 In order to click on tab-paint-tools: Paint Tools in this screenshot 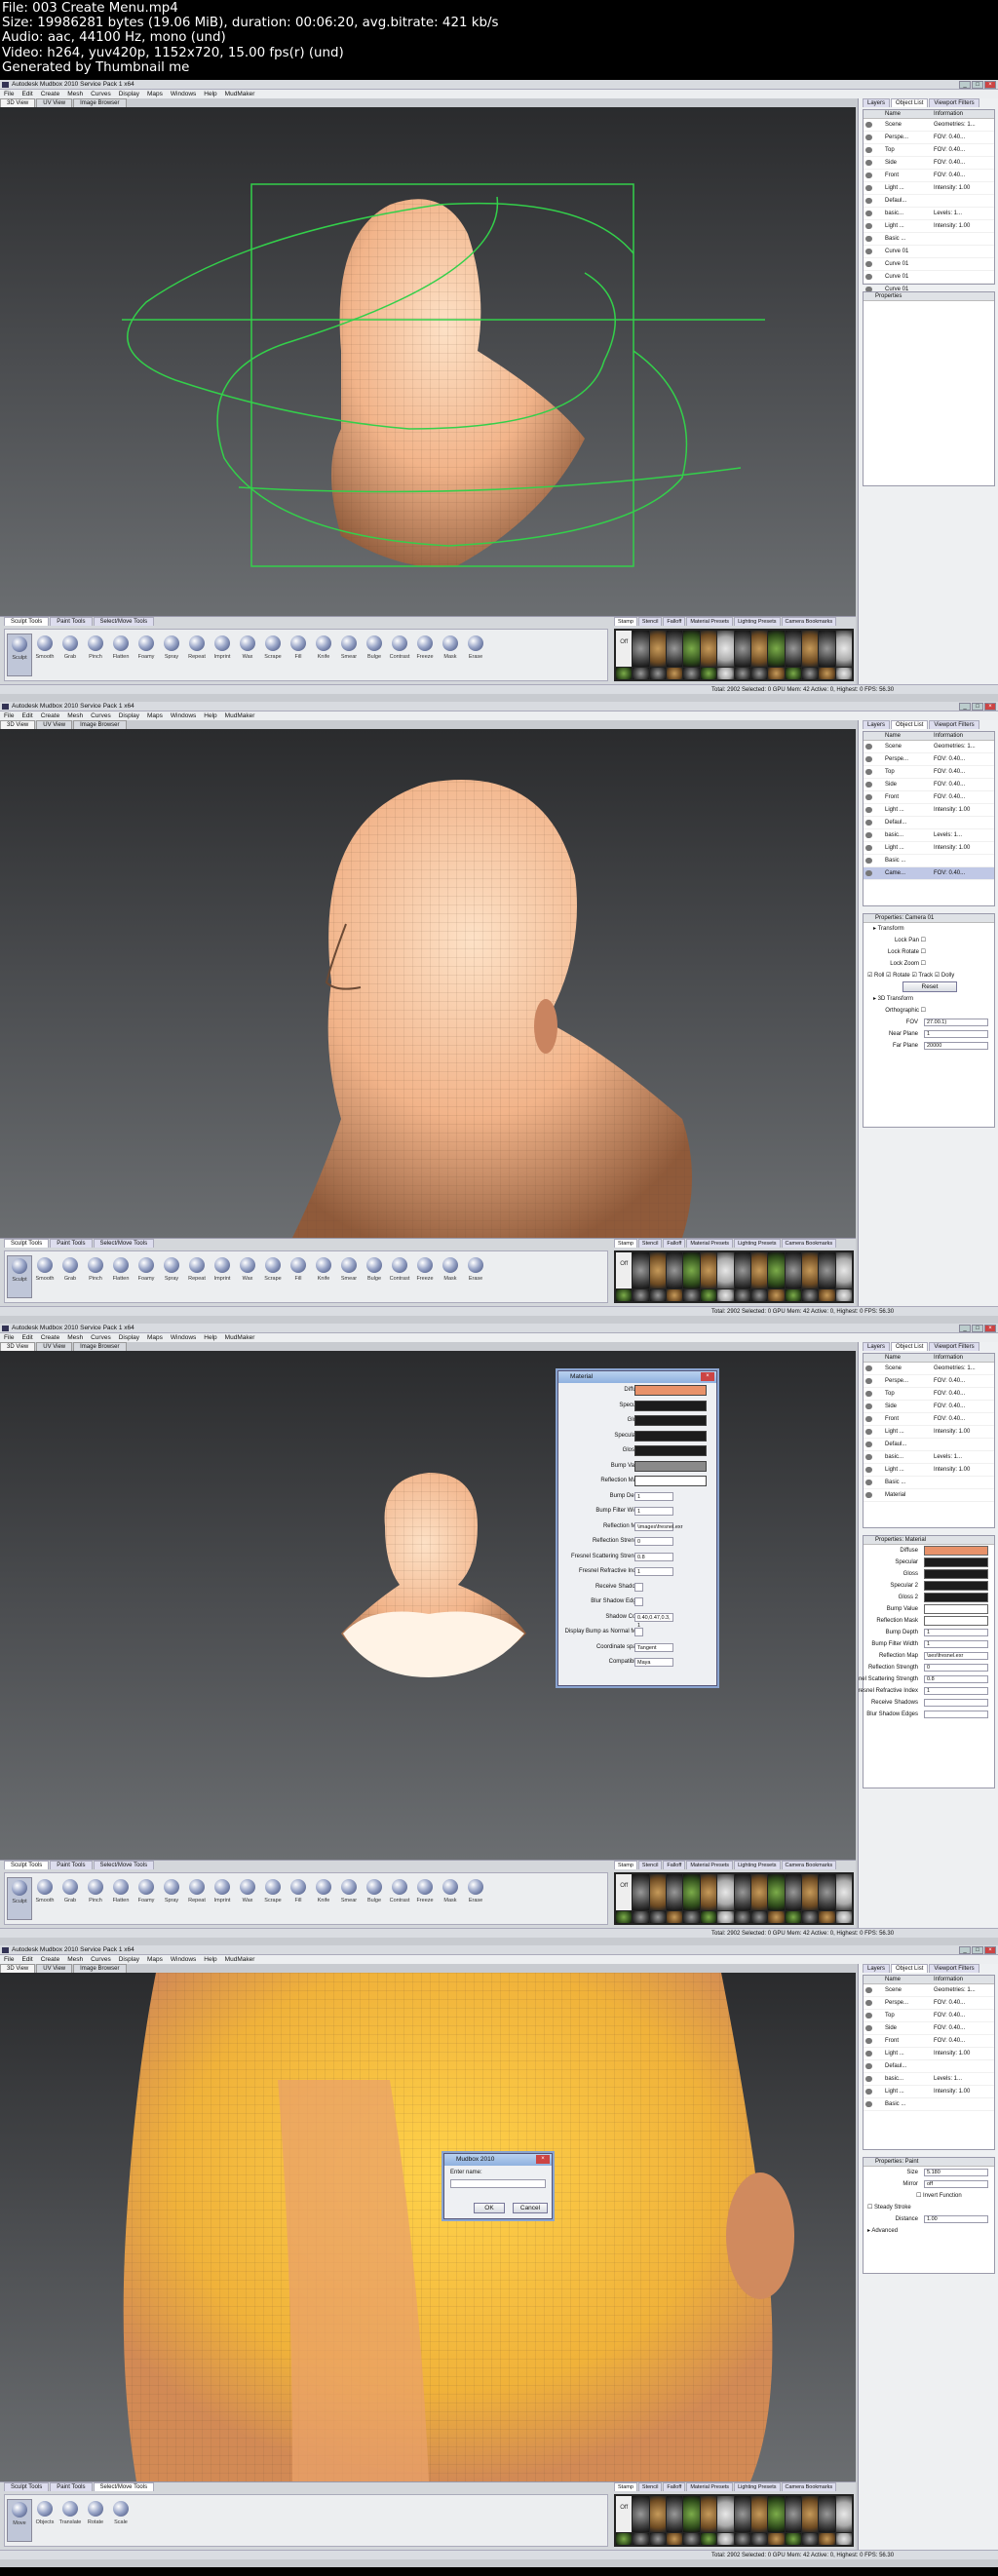, I will do `click(71, 1865)`.